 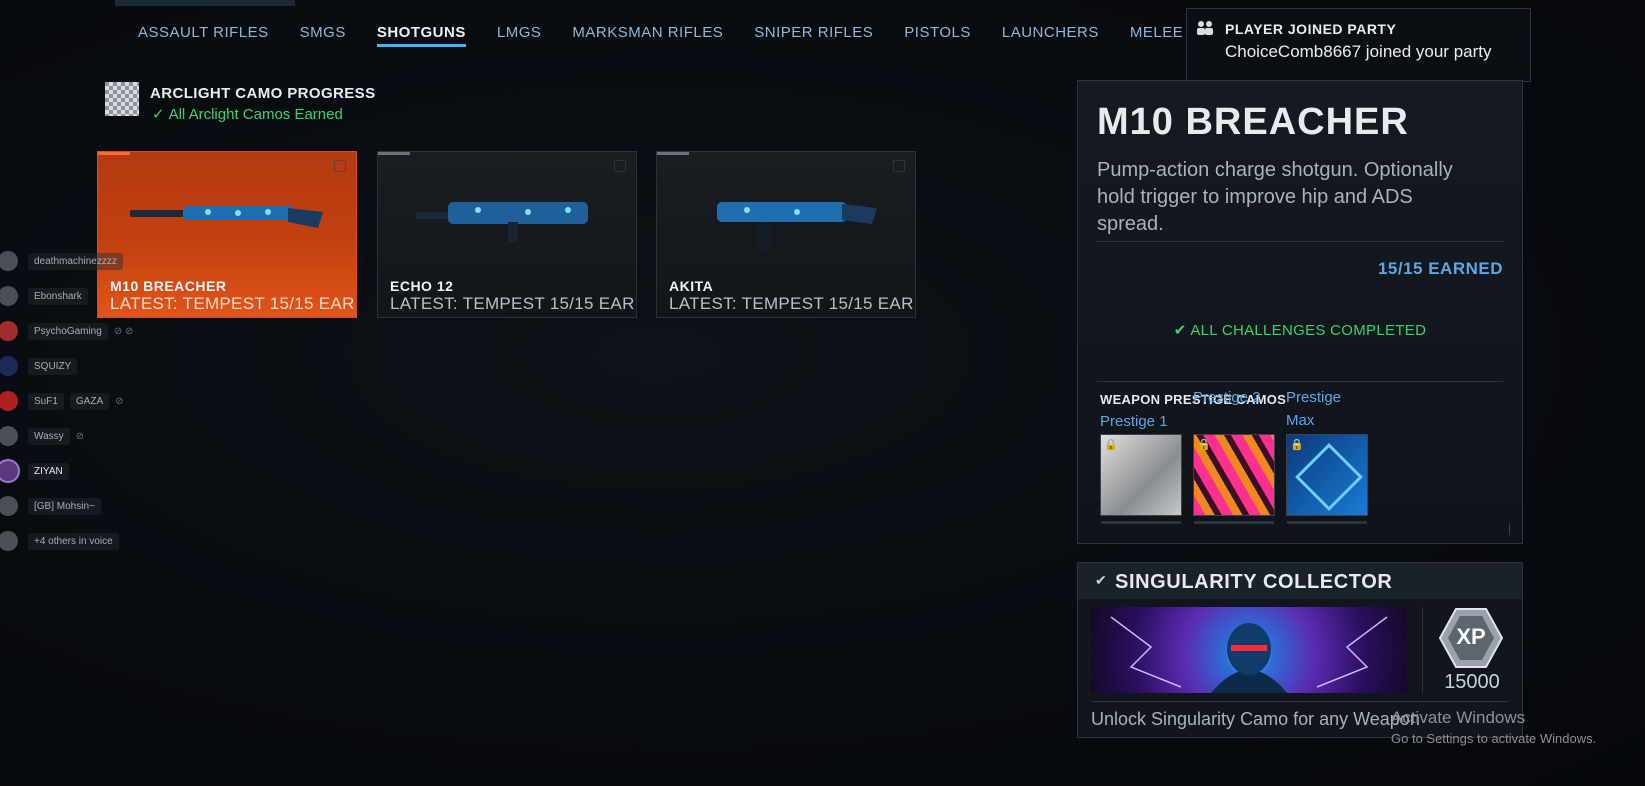 I want to click on singularity-banner-image, so click(x=1249, y=650).